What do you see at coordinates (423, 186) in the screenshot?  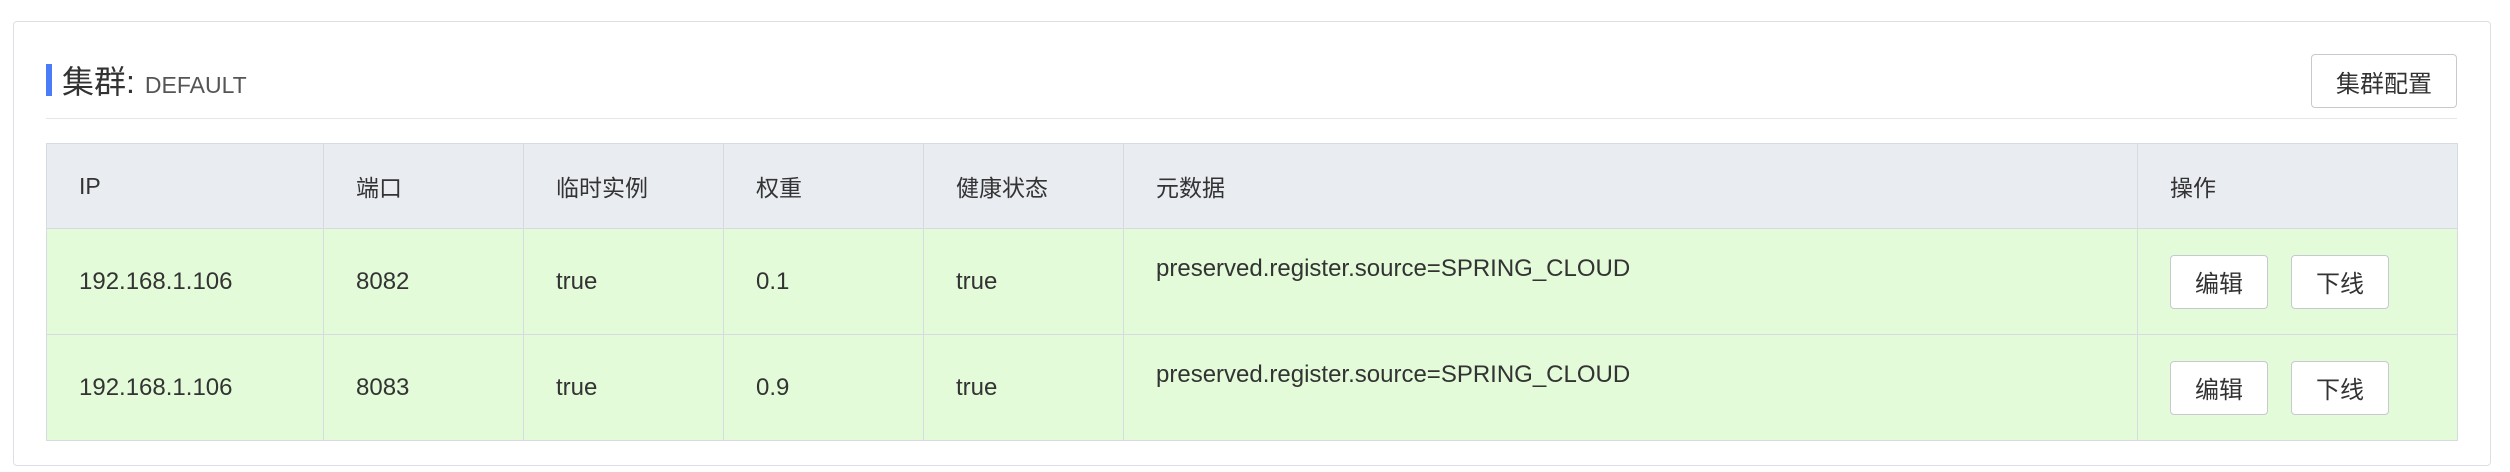 I see `column-header-port: 端口` at bounding box center [423, 186].